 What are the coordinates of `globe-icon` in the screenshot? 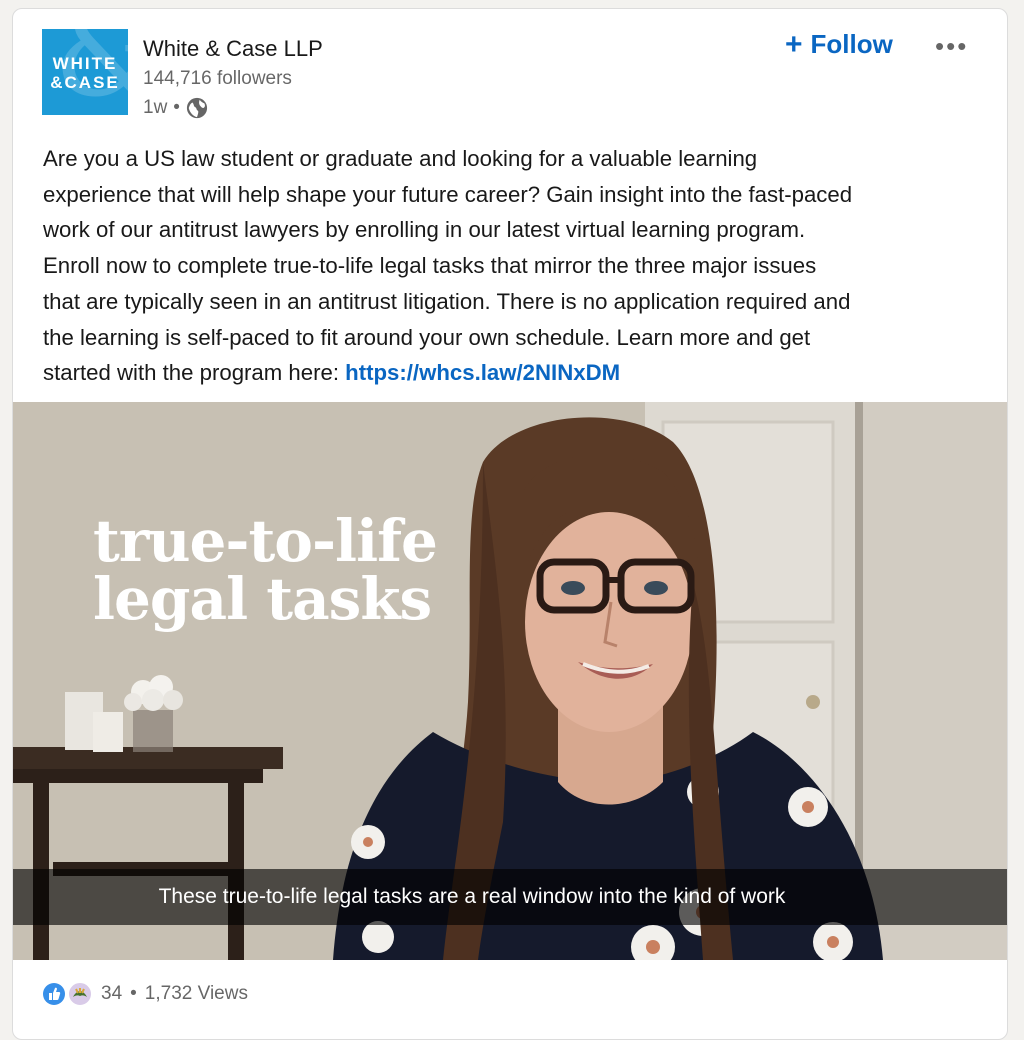 It's located at (197, 108).